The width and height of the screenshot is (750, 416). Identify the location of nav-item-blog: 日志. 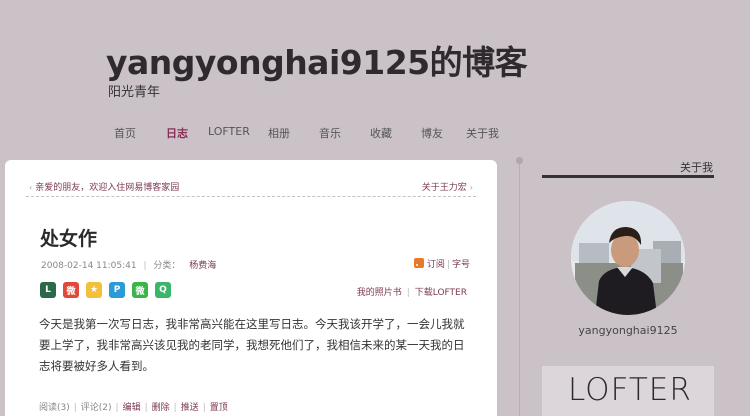
(177, 133).